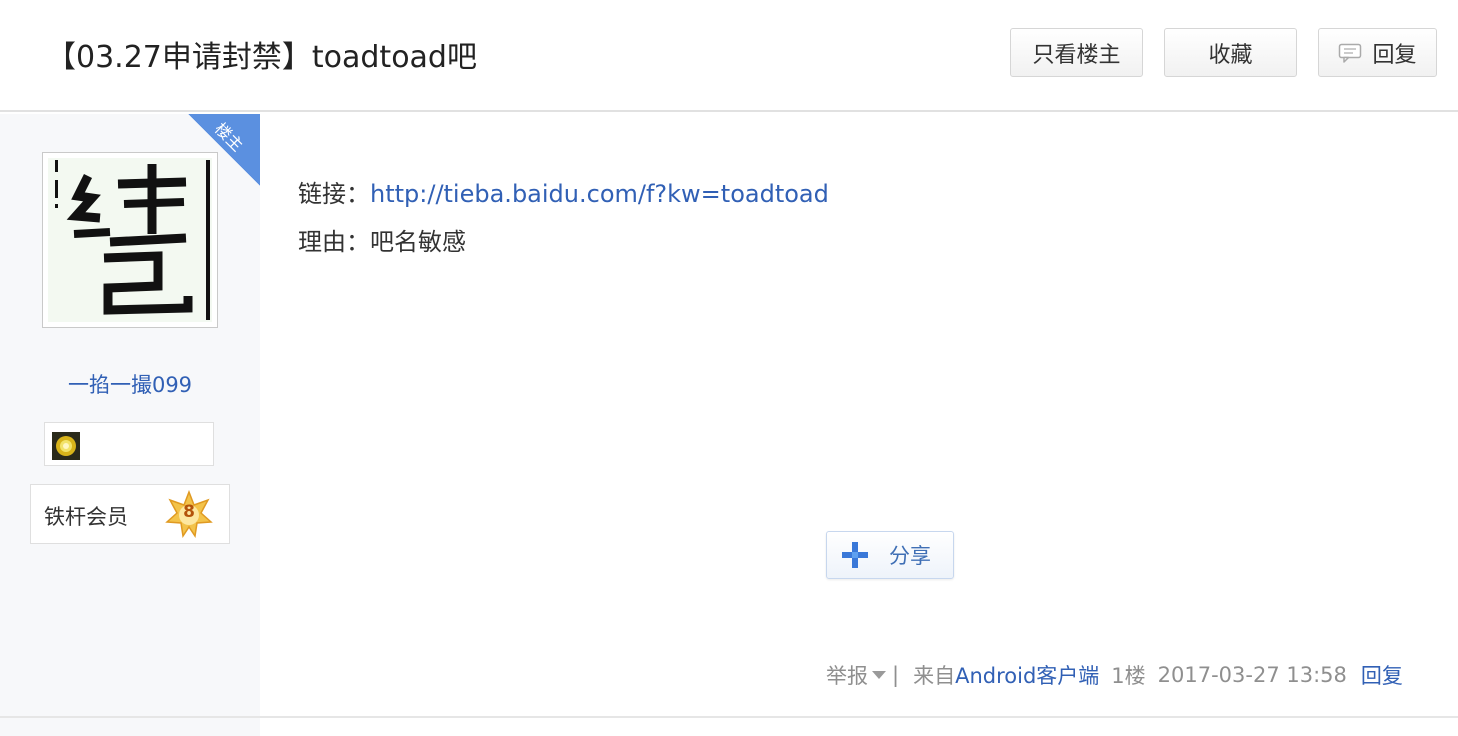 The height and width of the screenshot is (736, 1458). I want to click on member-label: 铁杆会员, so click(86, 517).